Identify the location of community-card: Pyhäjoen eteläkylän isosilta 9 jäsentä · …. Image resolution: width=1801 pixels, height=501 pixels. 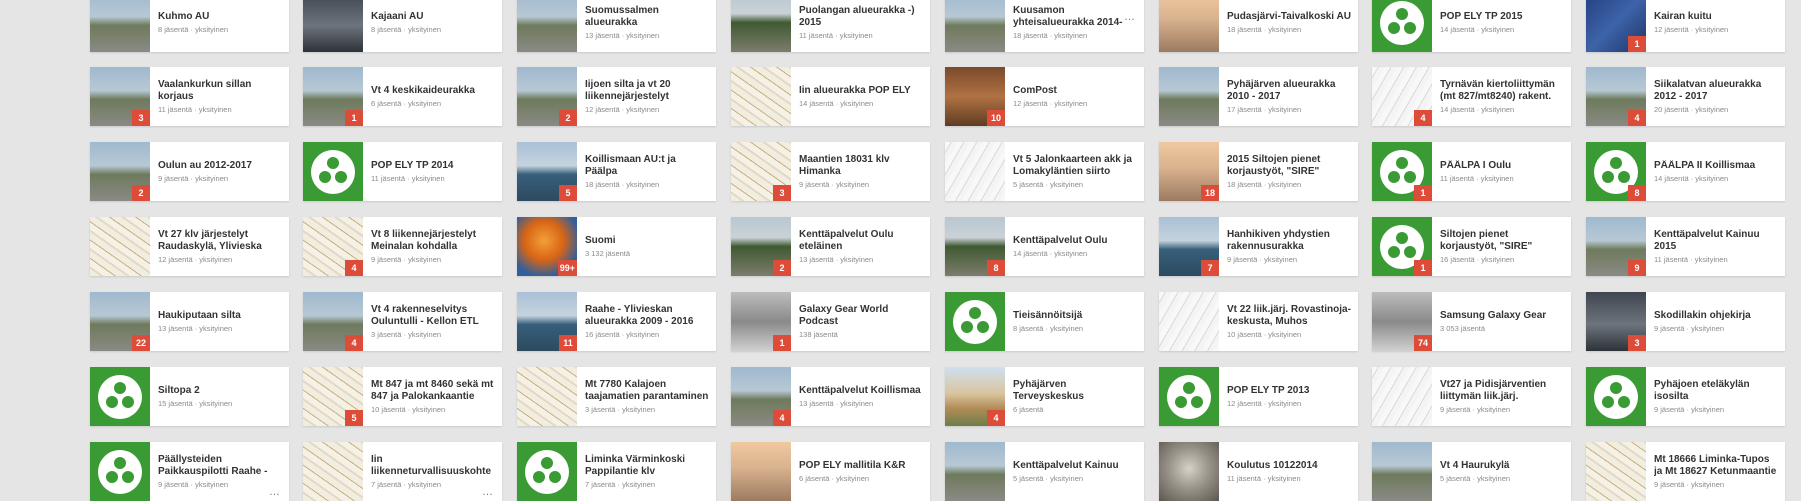
(1685, 396).